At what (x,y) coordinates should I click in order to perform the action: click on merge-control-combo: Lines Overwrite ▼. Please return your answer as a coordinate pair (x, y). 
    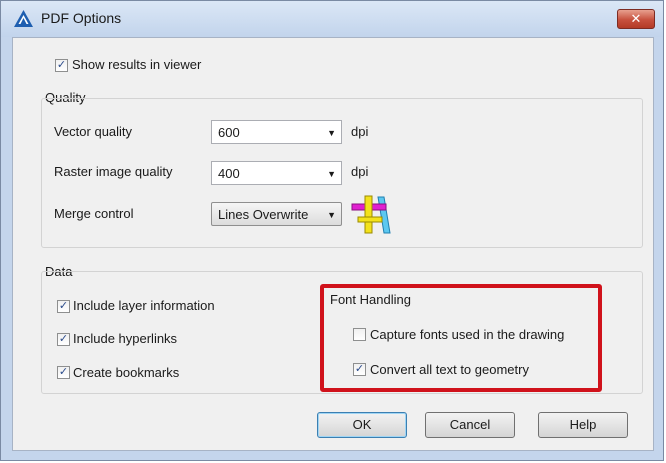
    Looking at the image, I should click on (276, 214).